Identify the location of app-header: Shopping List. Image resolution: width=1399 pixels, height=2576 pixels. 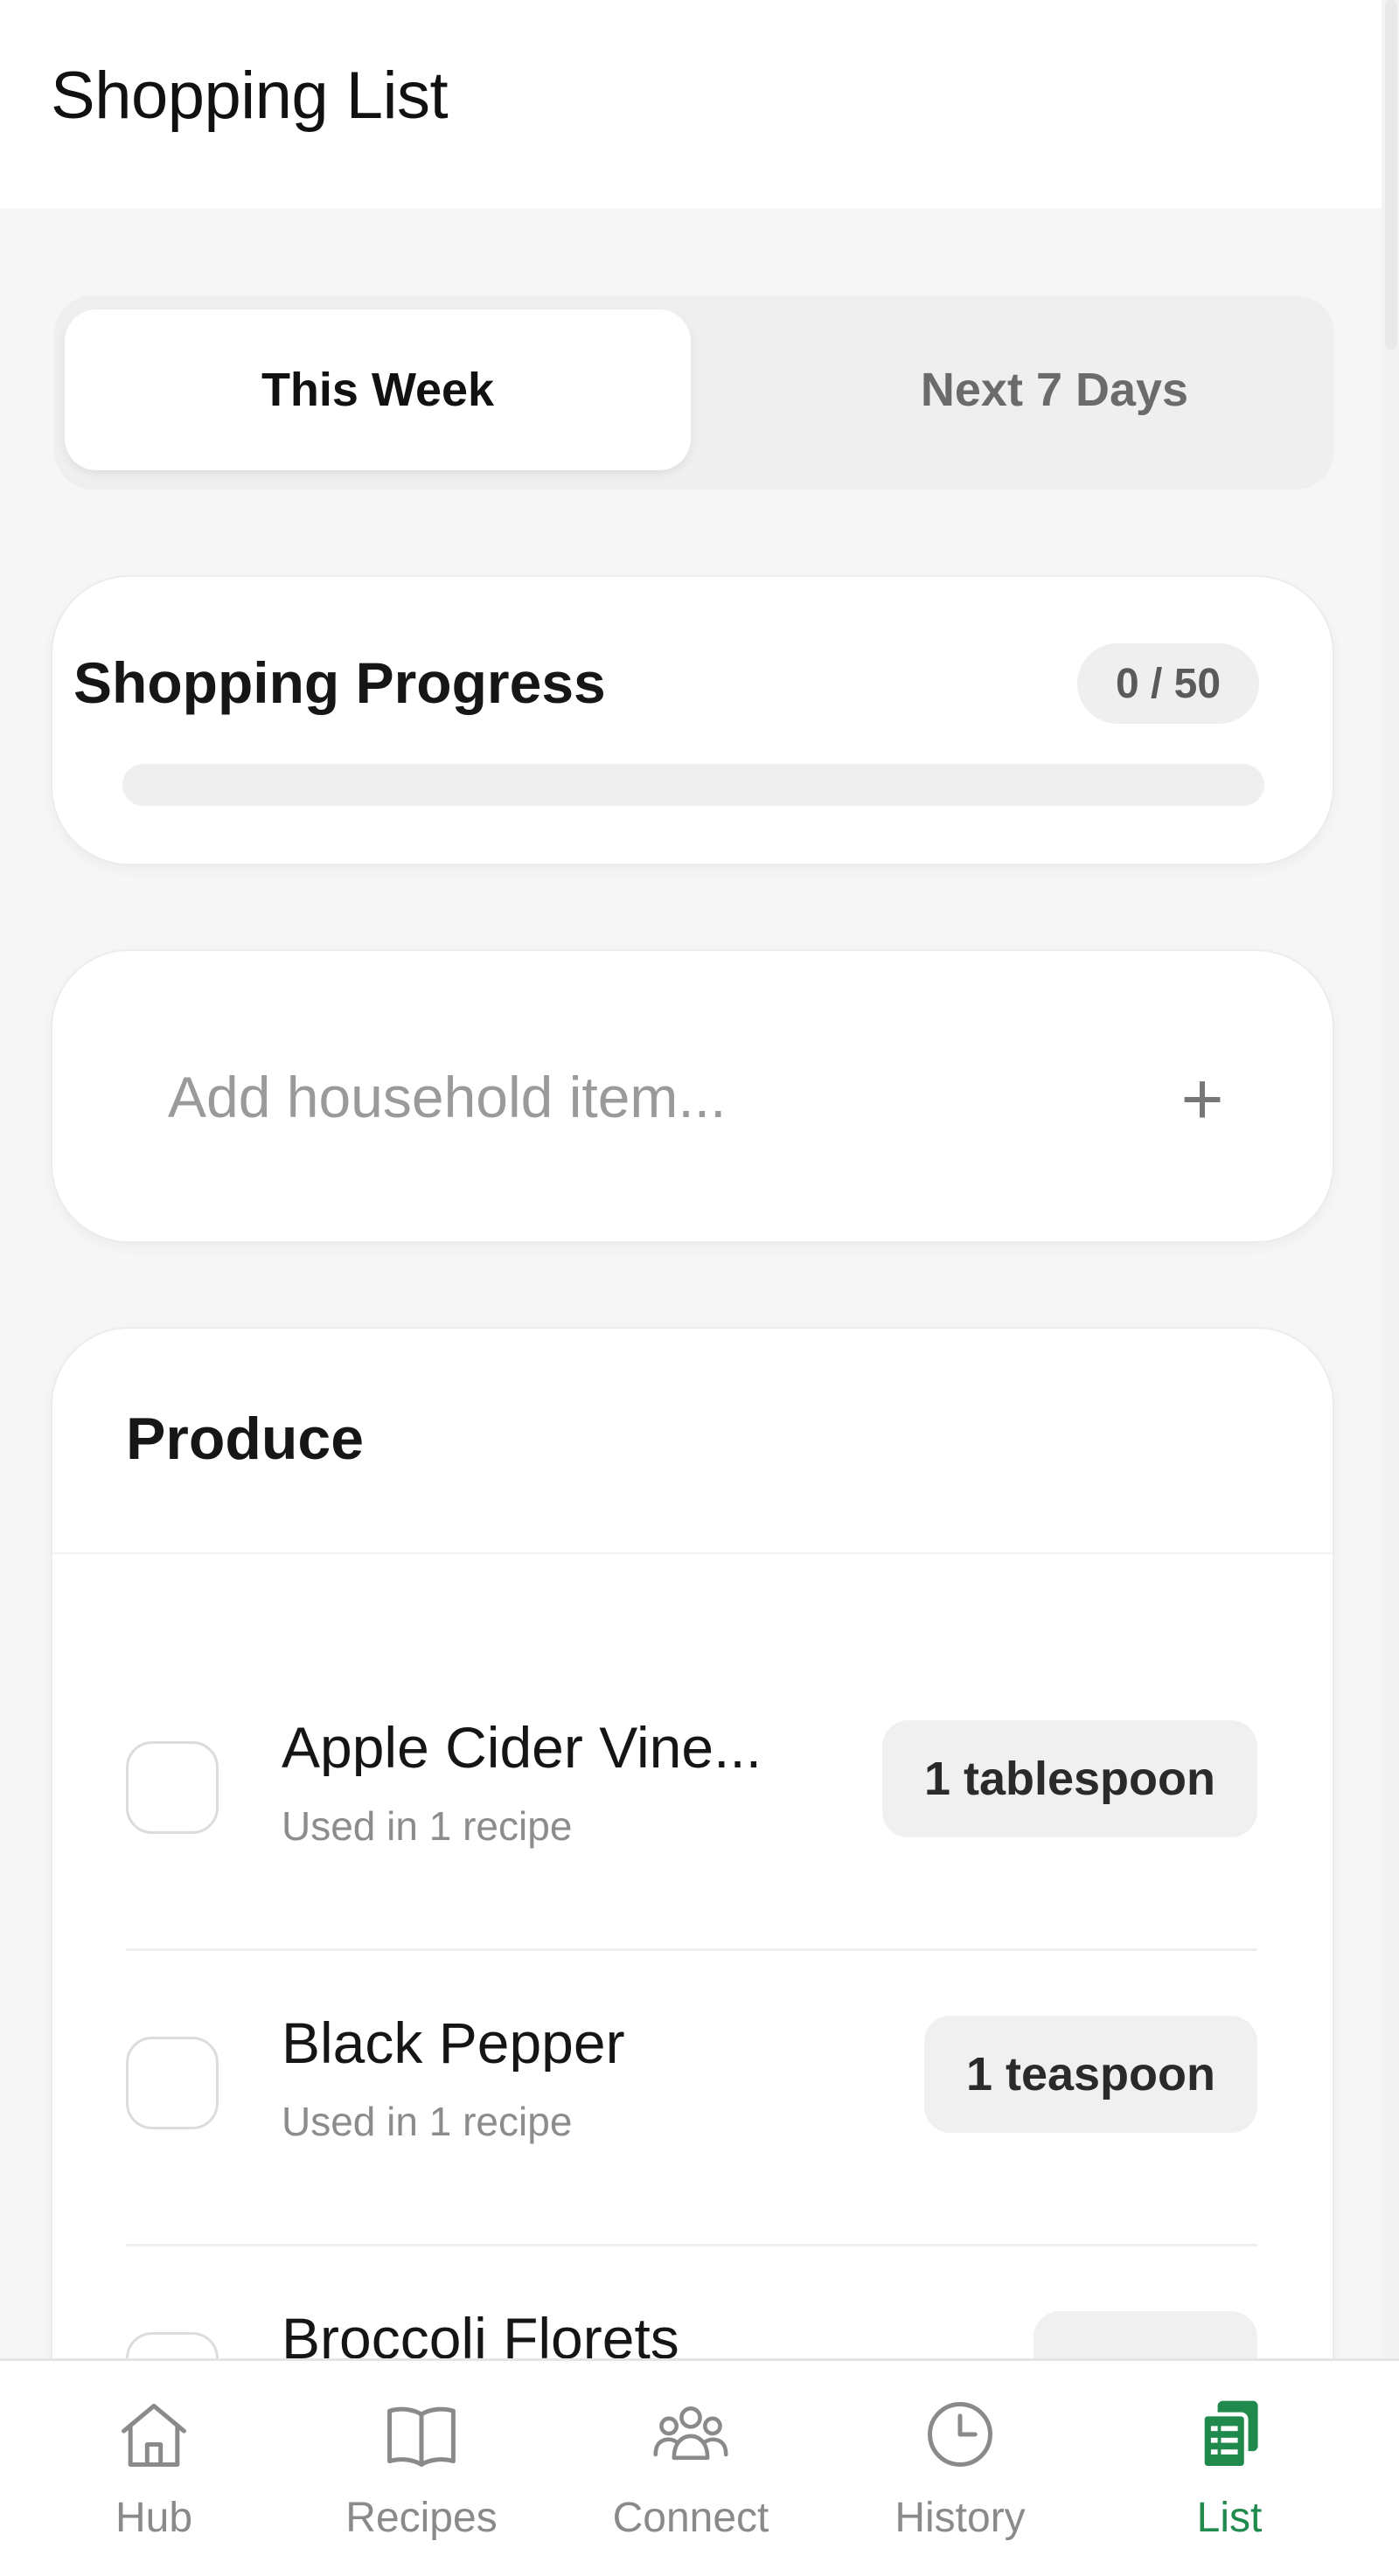
(699, 104).